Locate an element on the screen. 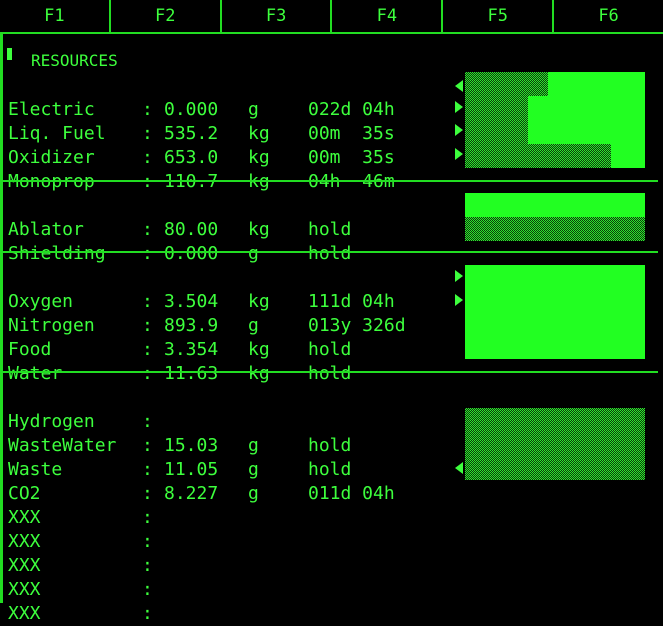 This screenshot has width=663, height=626. resource-name: Water is located at coordinates (35, 373).